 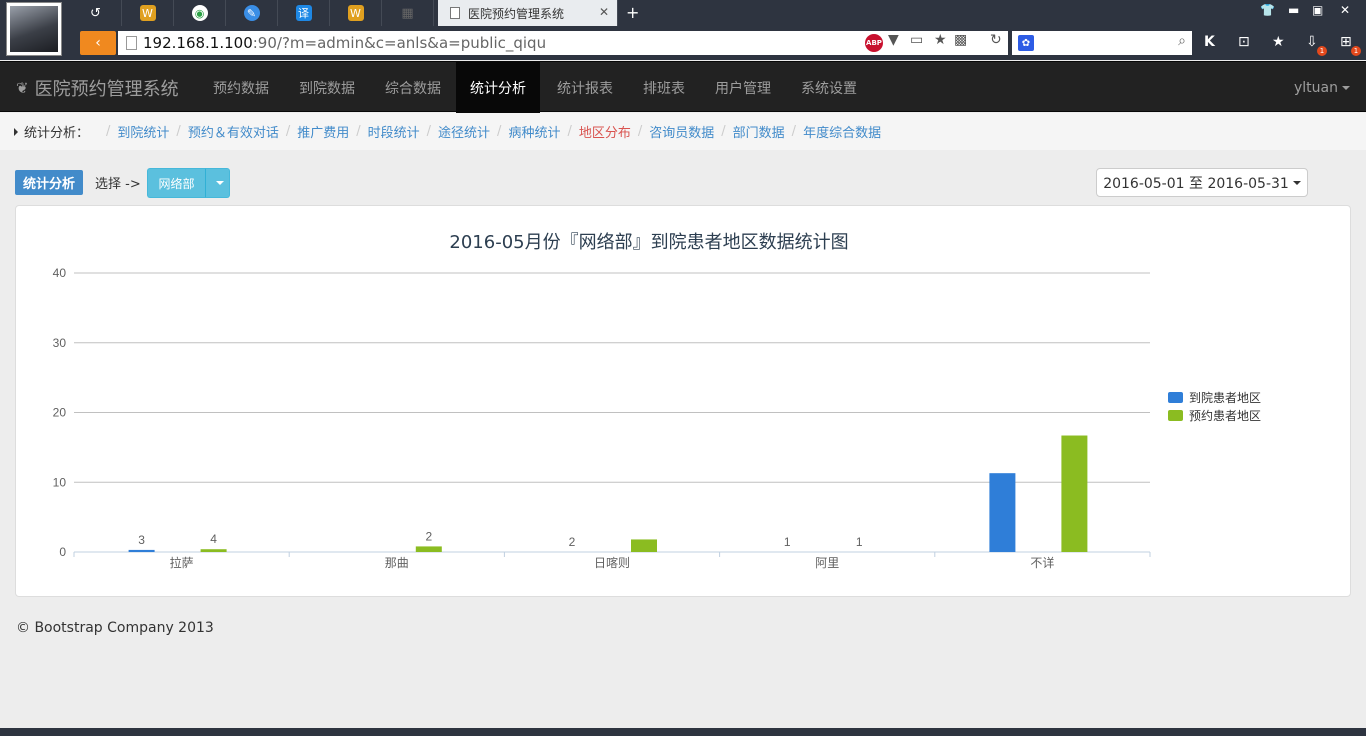 I want to click on brand: ❦ 医院预约管理系统, so click(x=97, y=87).